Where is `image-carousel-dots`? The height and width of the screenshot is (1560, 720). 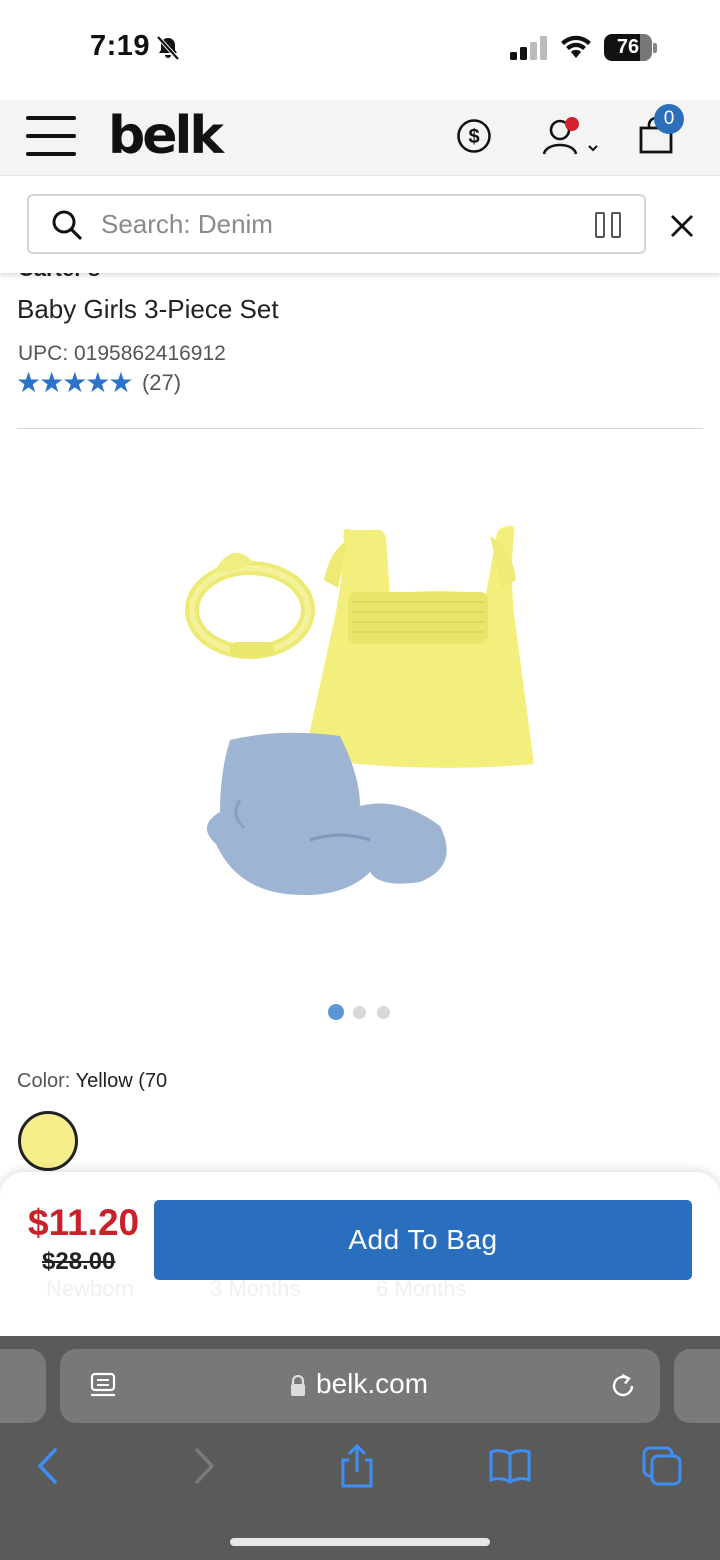 image-carousel-dots is located at coordinates (360, 1012).